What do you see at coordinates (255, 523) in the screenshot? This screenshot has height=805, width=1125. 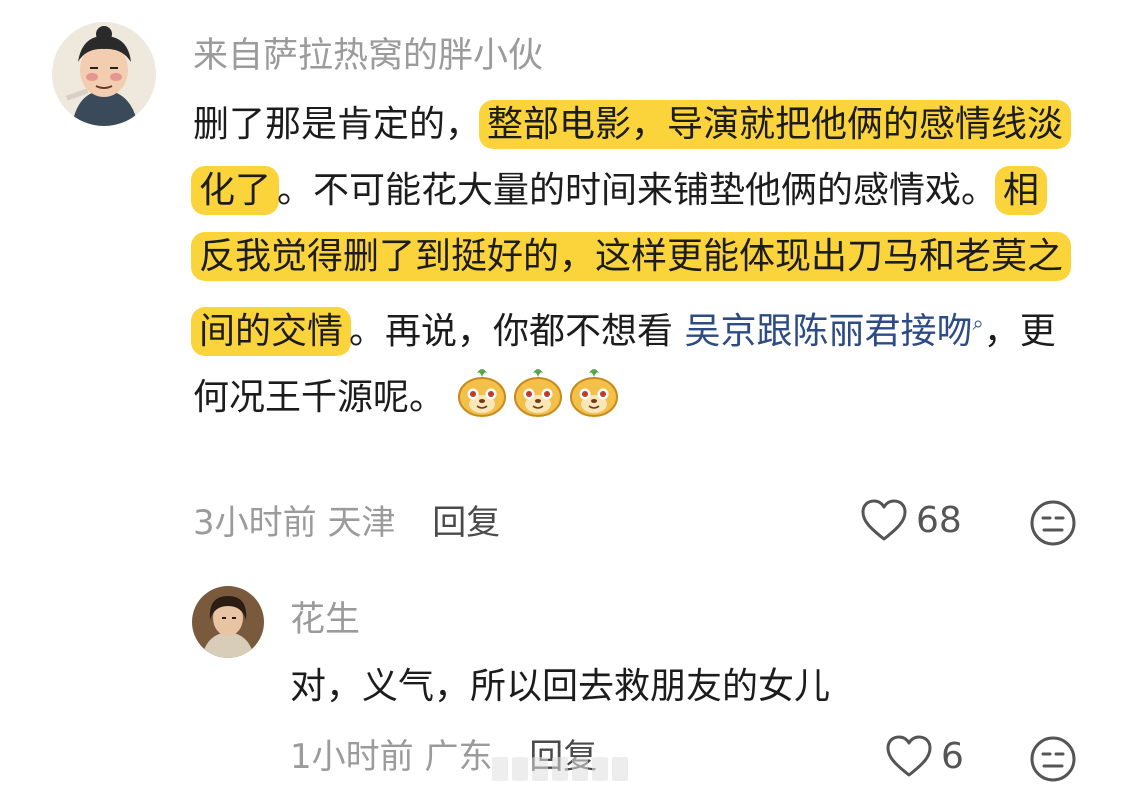 I see `comment-time: 3小时前` at bounding box center [255, 523].